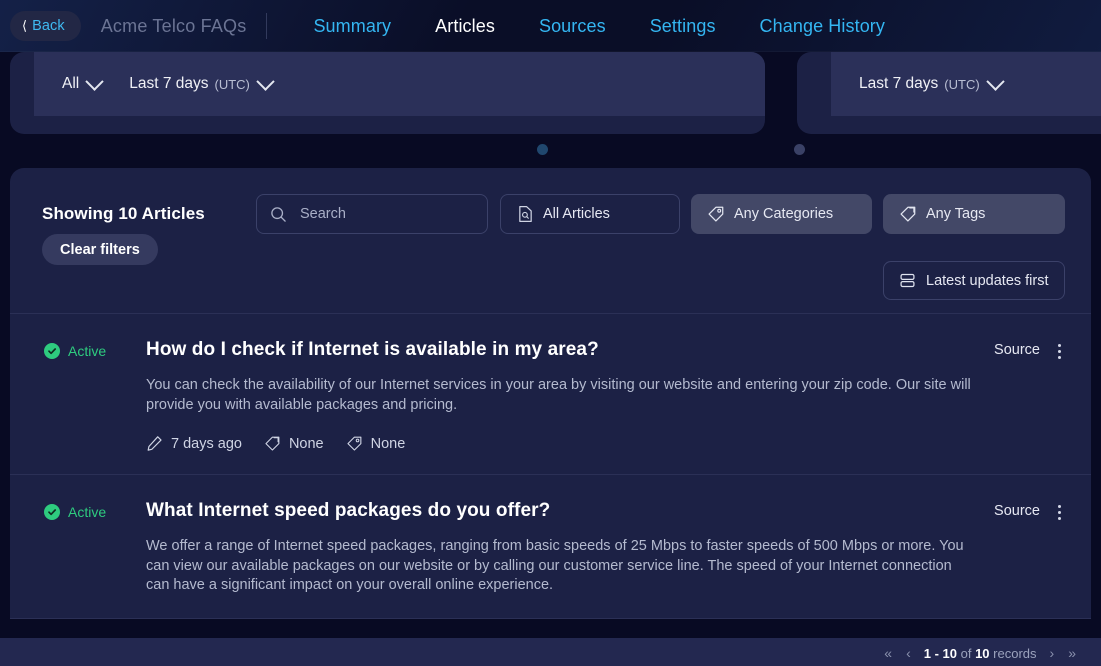 This screenshot has height=666, width=1101. I want to click on carousel-indicators, so click(550, 151).